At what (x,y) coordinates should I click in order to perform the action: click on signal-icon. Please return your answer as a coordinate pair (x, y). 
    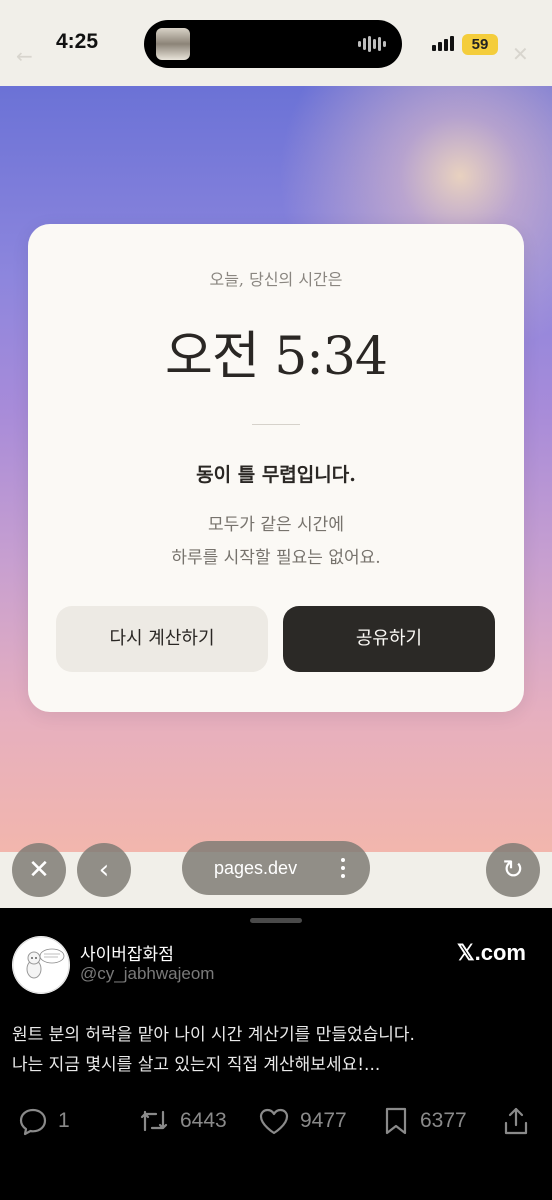
    Looking at the image, I should click on (443, 43).